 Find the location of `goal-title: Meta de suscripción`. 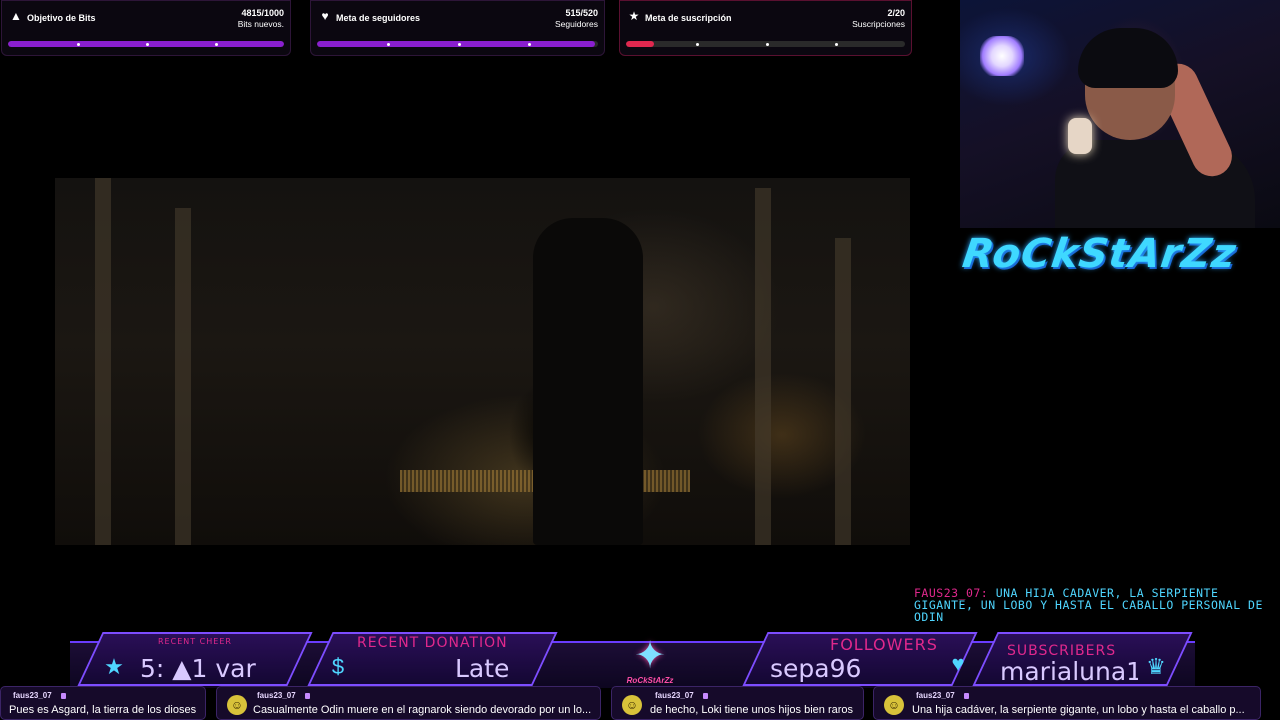

goal-title: Meta de suscripción is located at coordinates (688, 18).